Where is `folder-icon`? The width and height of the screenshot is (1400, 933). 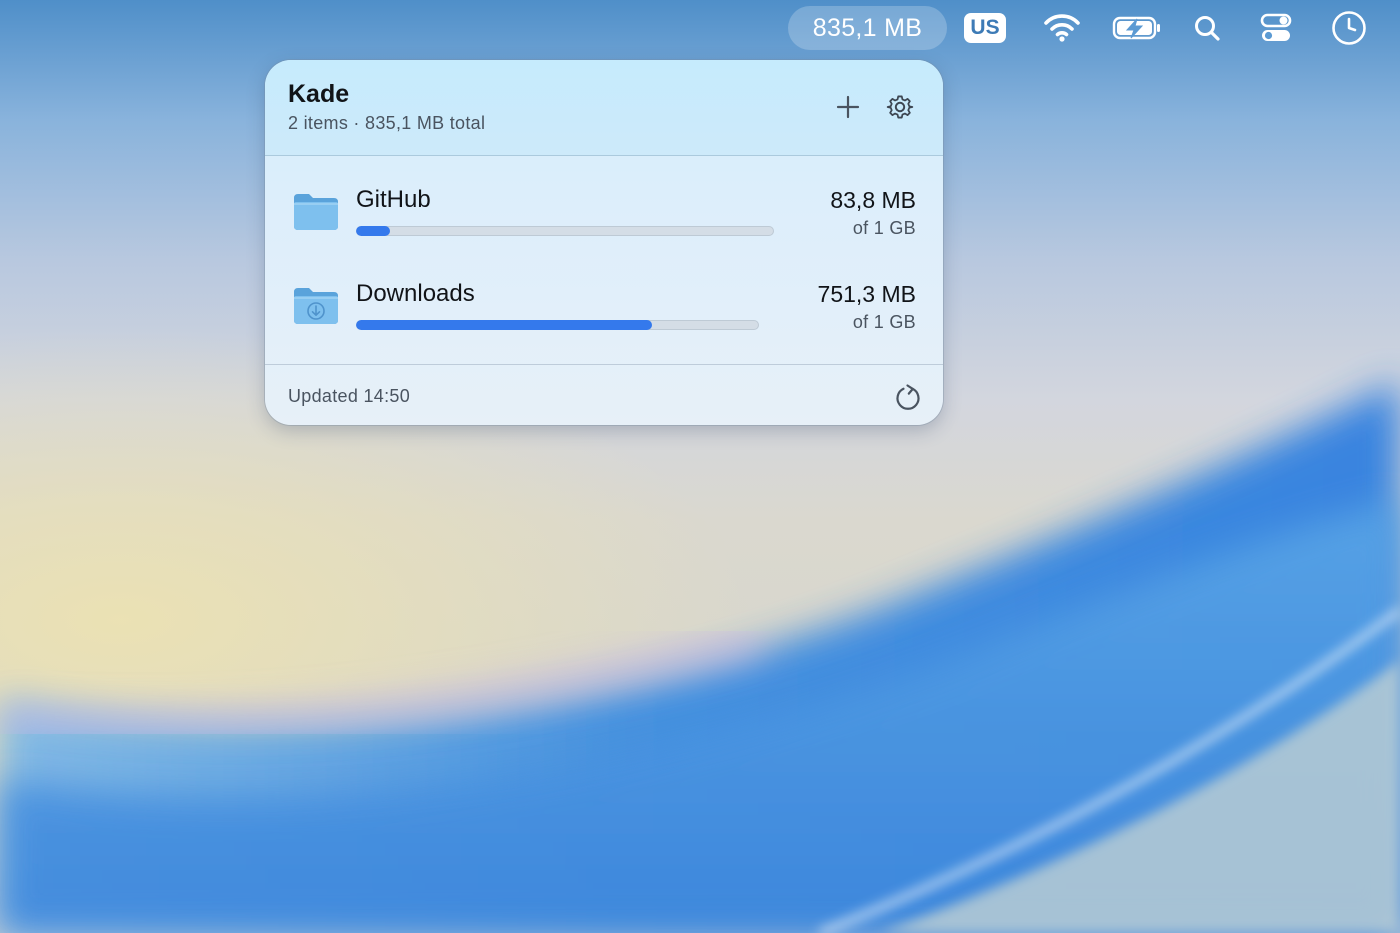 folder-icon is located at coordinates (316, 212).